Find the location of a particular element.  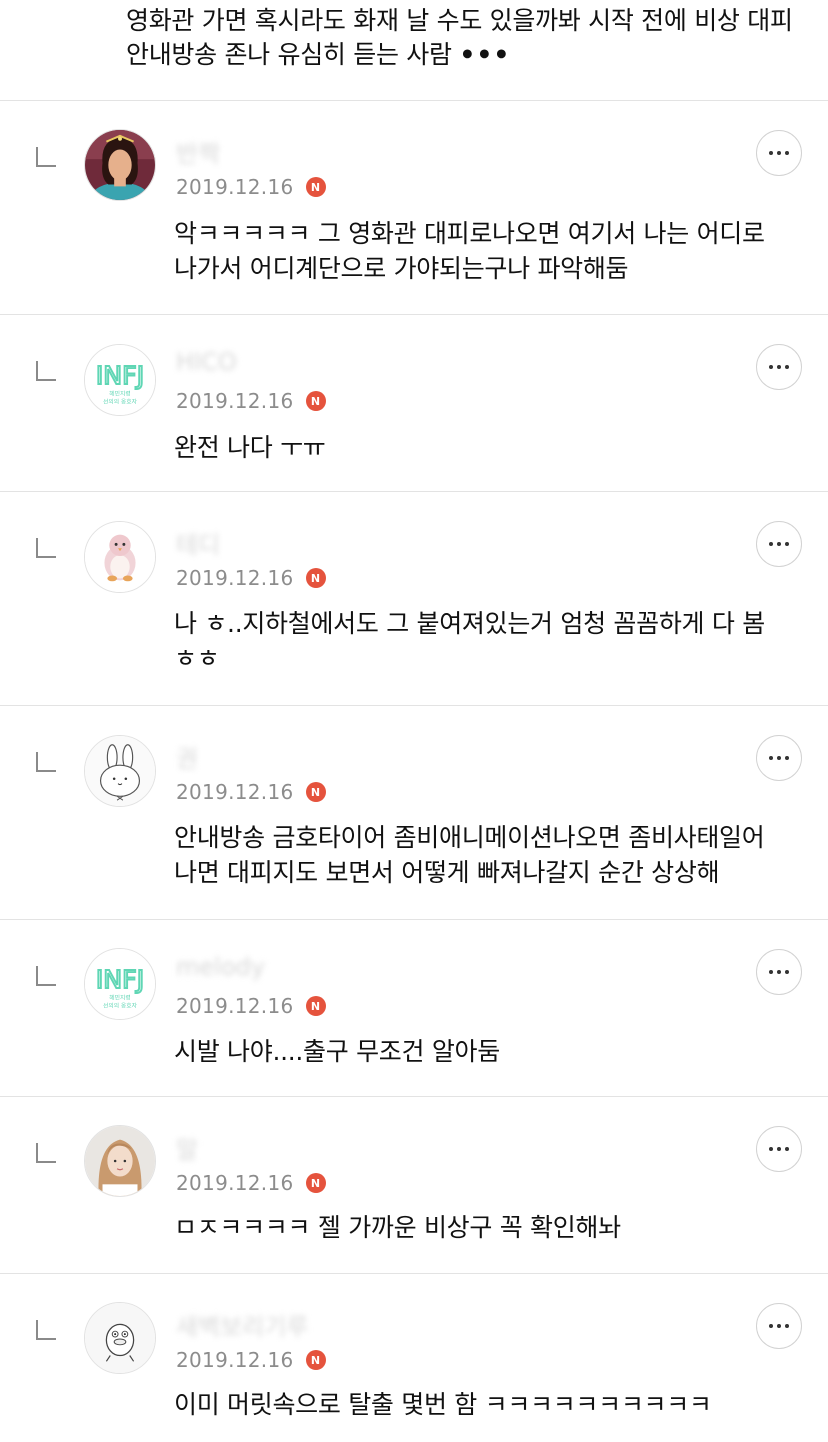

read-more-ellipsis: ••• is located at coordinates (484, 54).